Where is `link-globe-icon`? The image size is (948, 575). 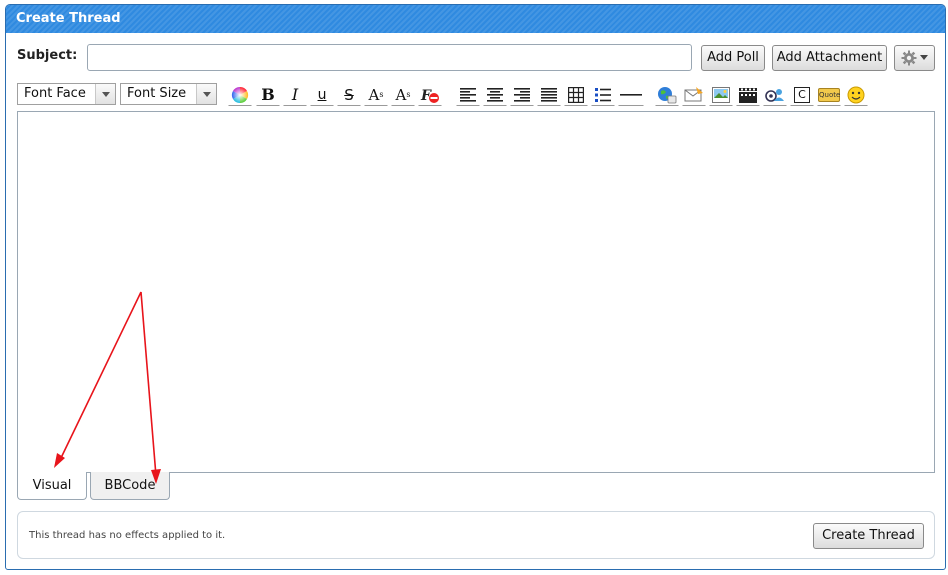 link-globe-icon is located at coordinates (667, 95).